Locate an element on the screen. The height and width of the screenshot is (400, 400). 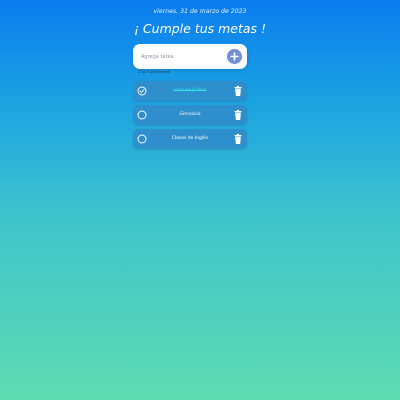
task-label: Clases de Inglés is located at coordinates (190, 138).